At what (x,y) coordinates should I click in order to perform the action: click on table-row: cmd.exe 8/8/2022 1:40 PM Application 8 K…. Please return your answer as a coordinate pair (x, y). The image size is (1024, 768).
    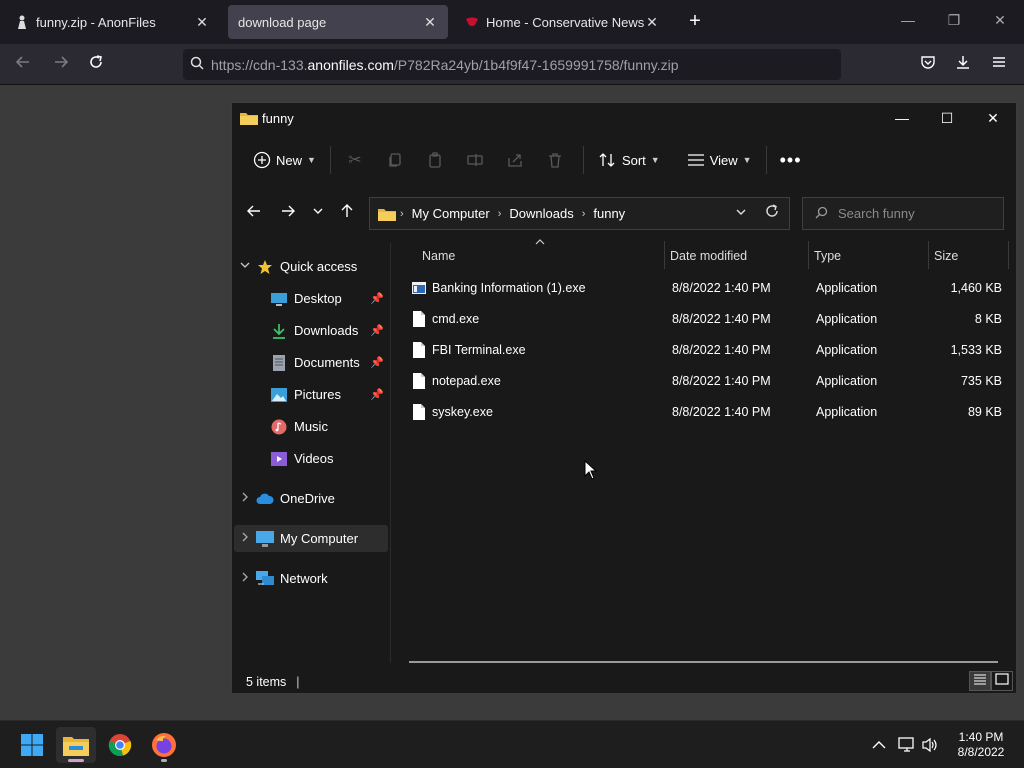
    Looking at the image, I should click on (702, 319).